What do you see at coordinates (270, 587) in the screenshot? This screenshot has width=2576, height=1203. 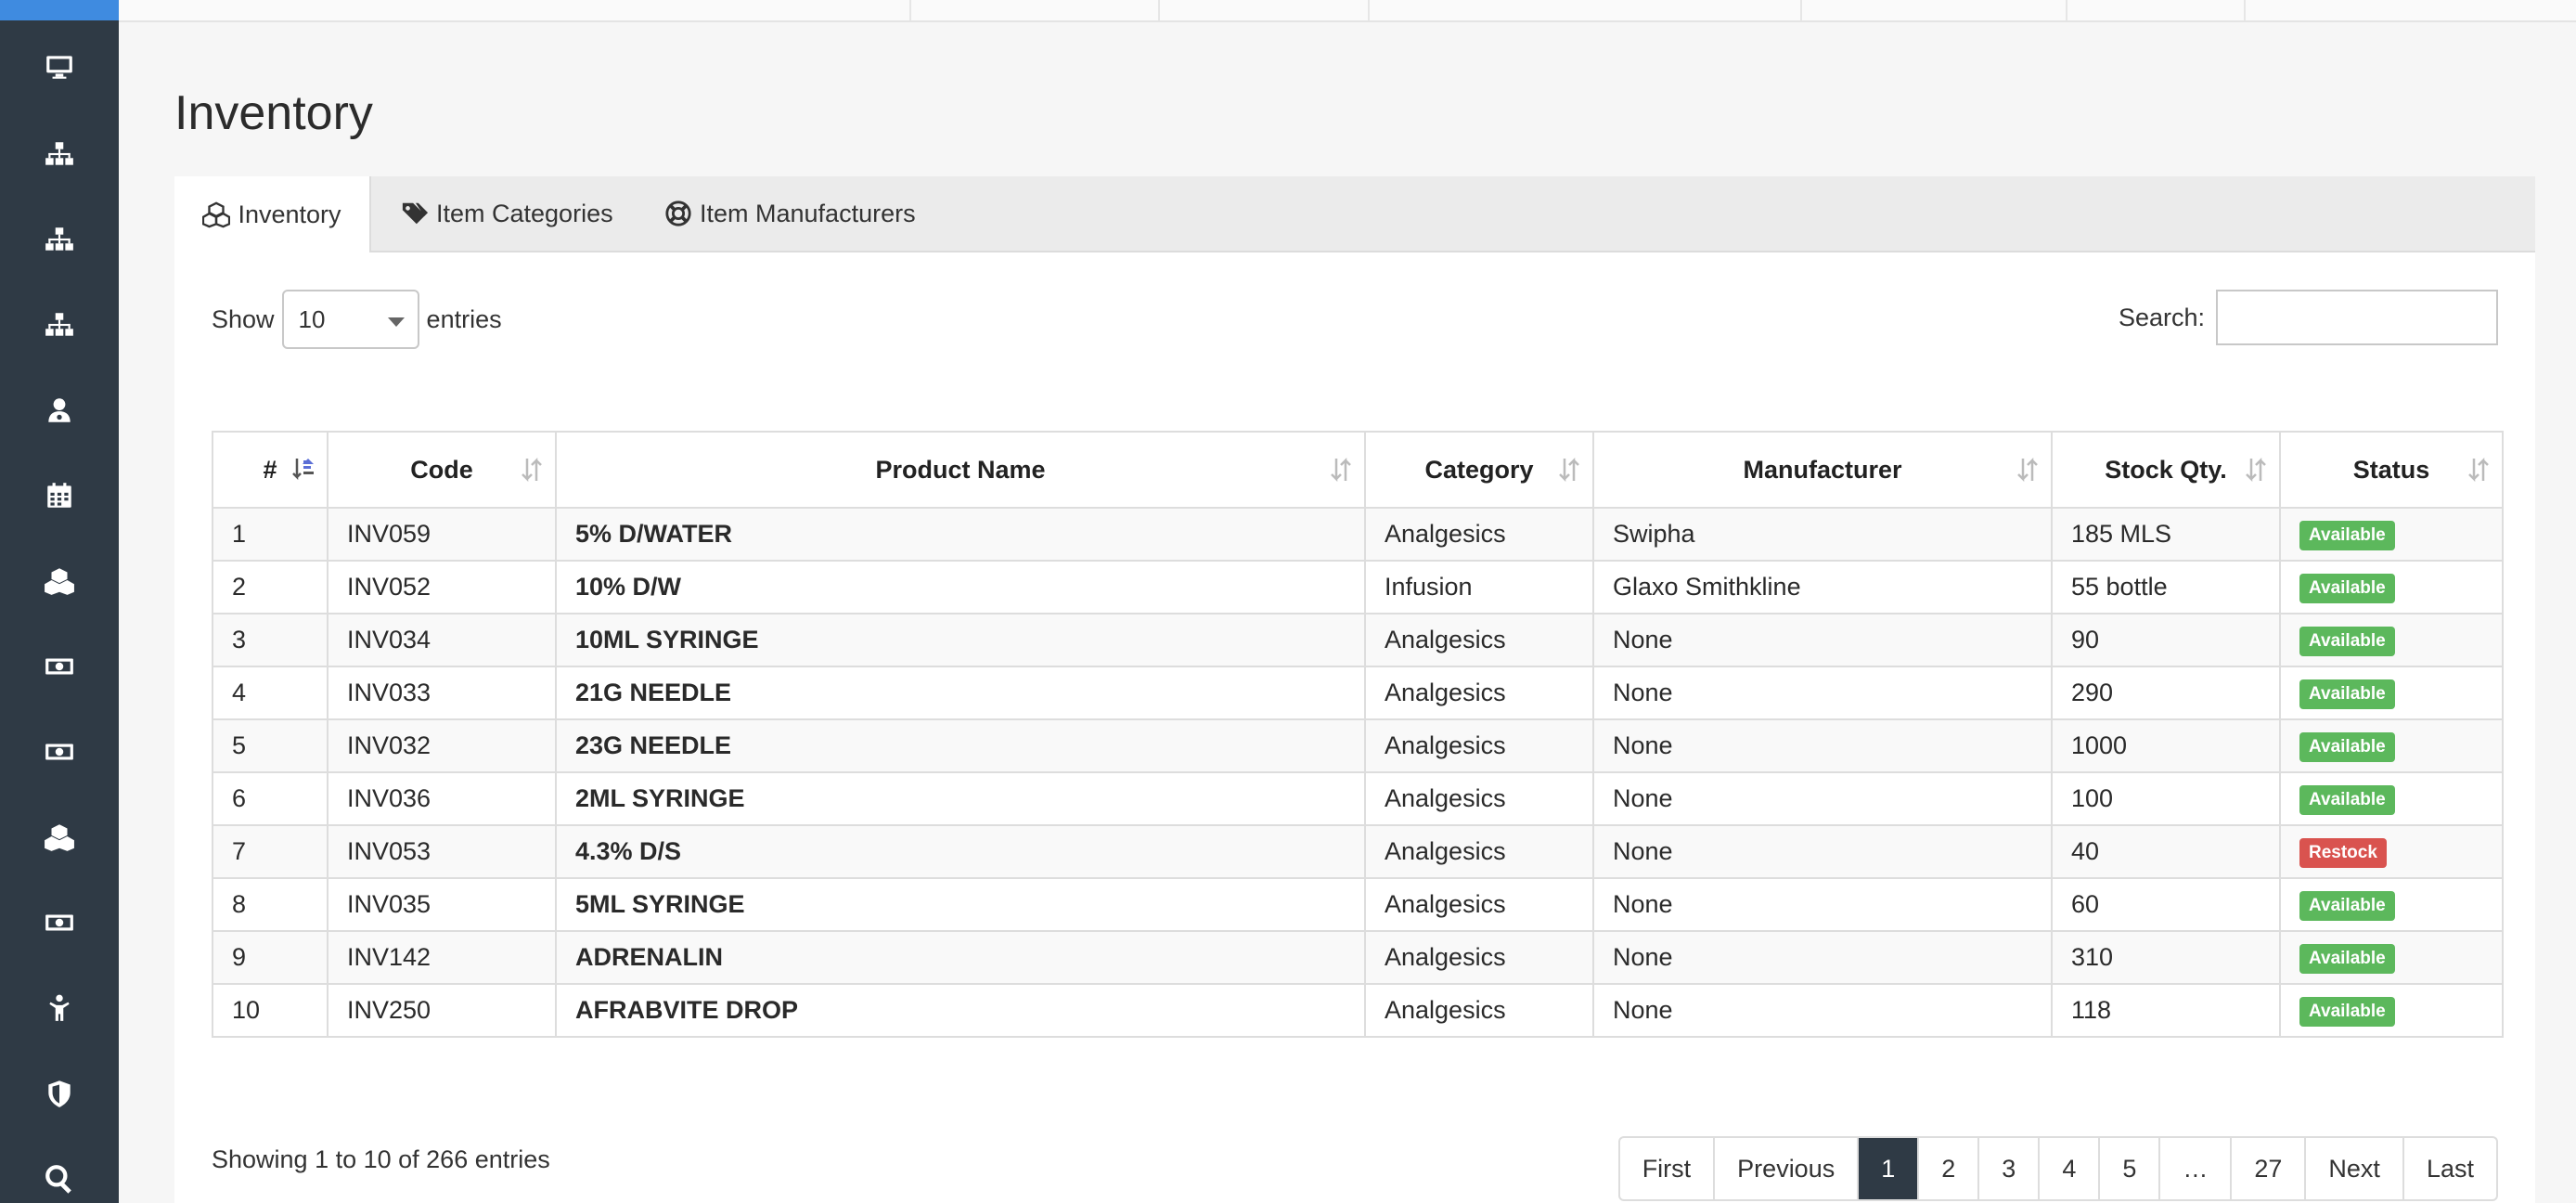 I see `cell-n: 2` at bounding box center [270, 587].